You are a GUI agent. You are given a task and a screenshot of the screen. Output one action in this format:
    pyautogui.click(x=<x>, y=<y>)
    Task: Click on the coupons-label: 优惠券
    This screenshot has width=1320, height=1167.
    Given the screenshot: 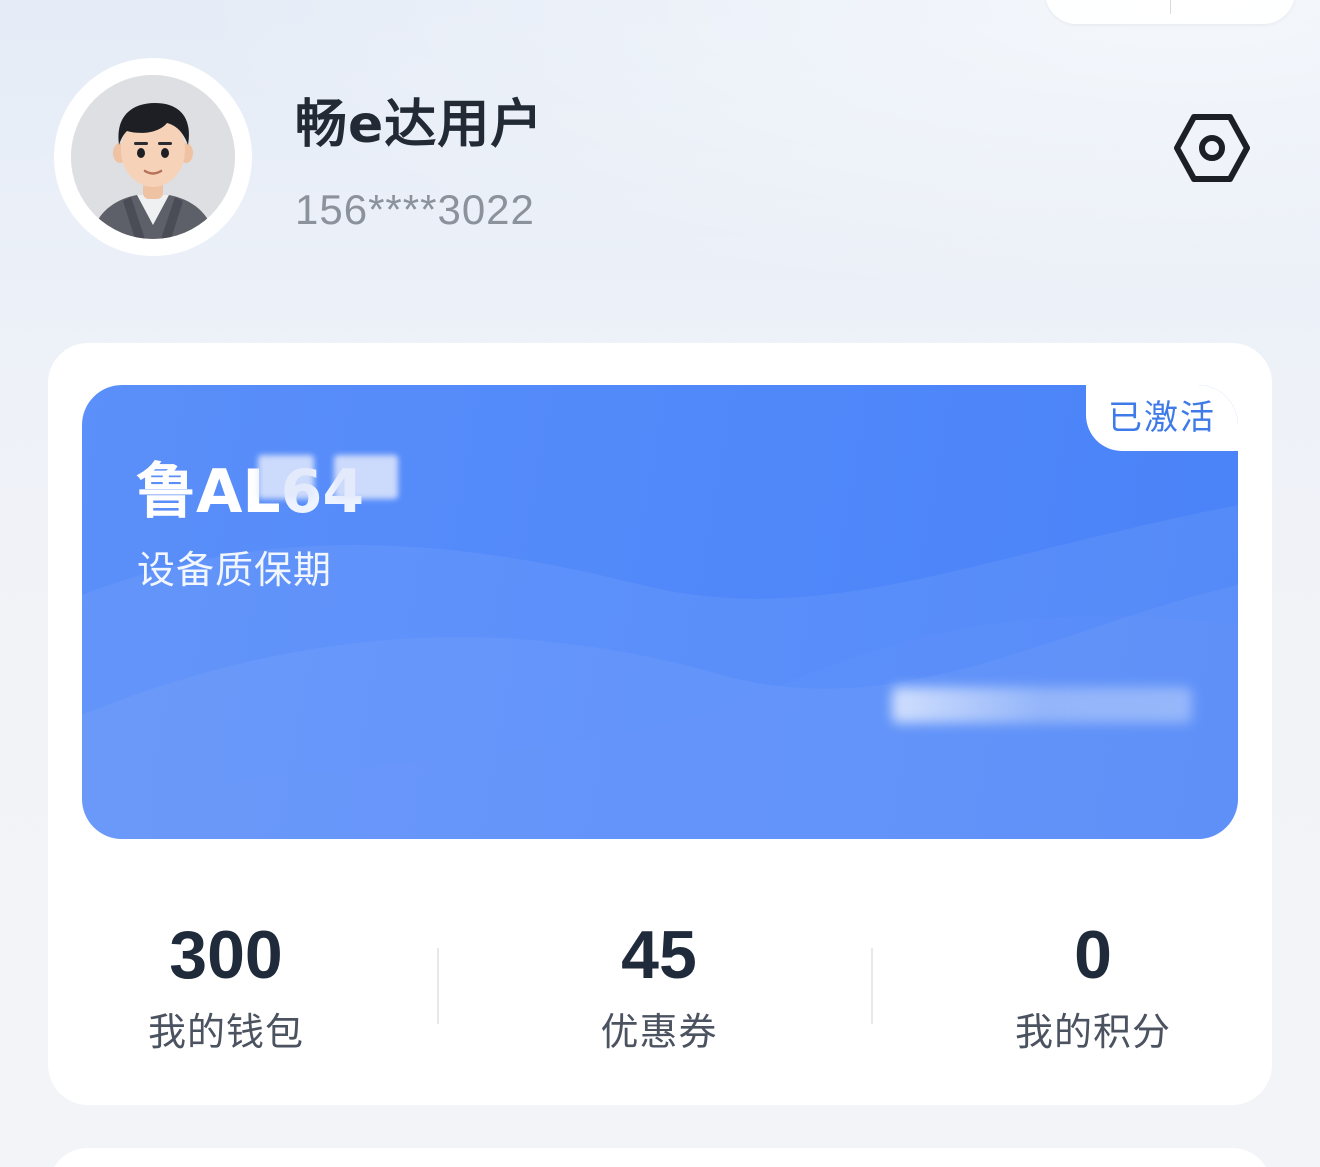 What is the action you would take?
    pyautogui.click(x=659, y=1032)
    